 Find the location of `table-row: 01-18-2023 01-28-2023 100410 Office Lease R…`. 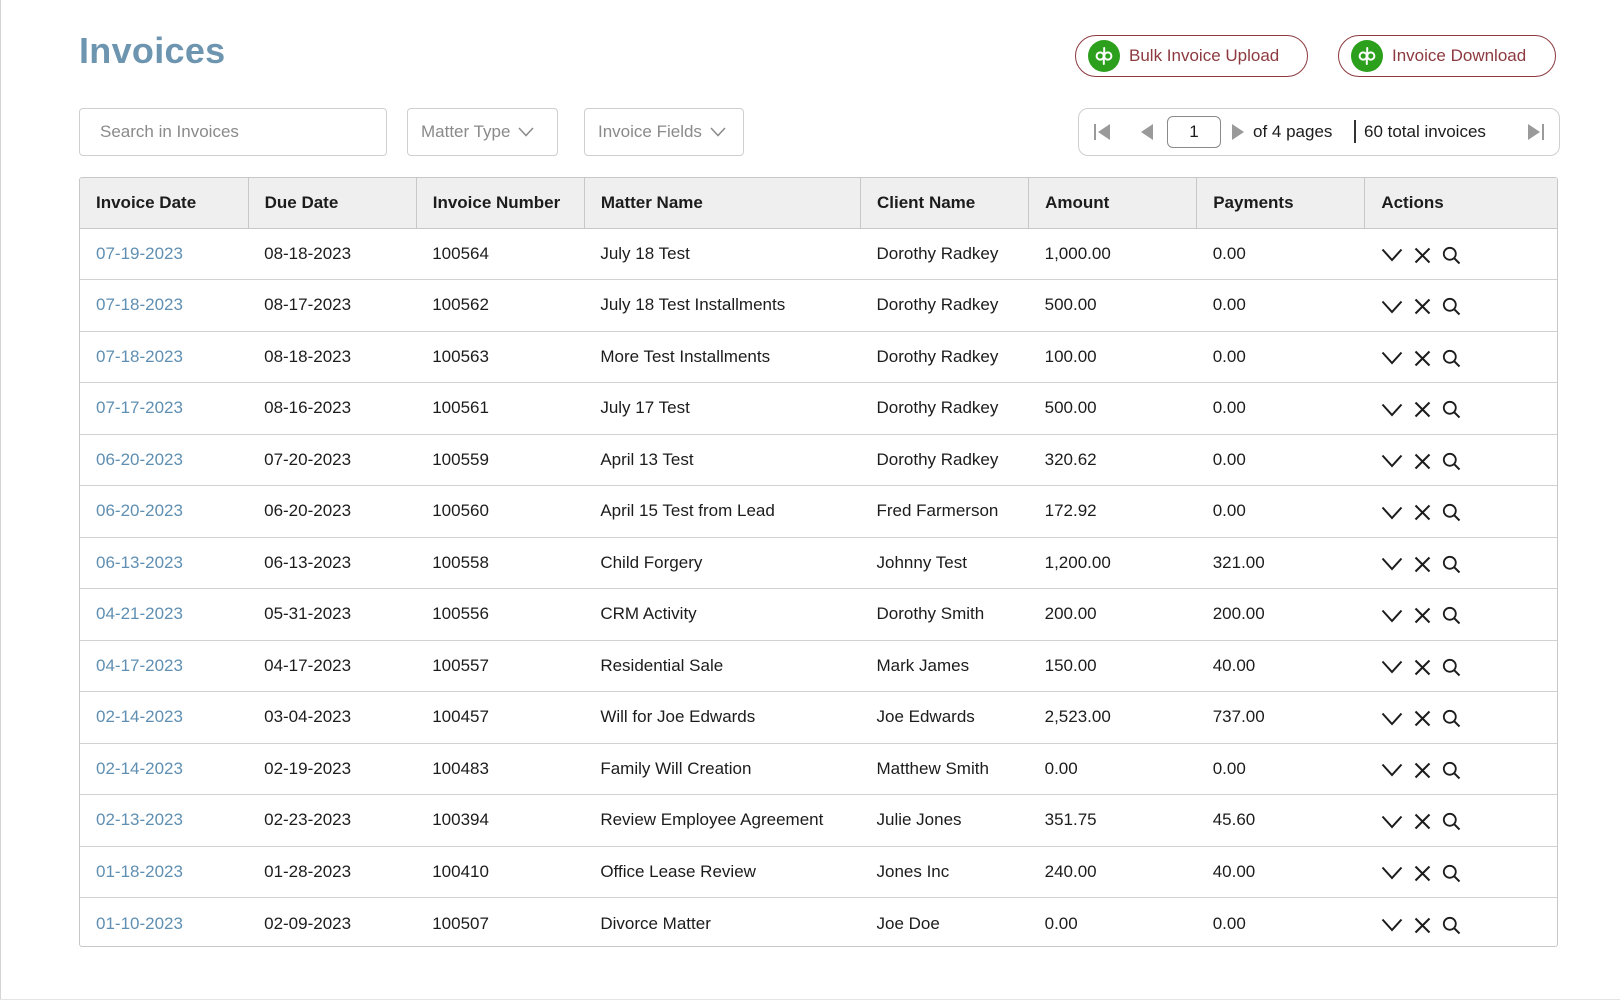

table-row: 01-18-2023 01-28-2023 100410 Office Lease R… is located at coordinates (818, 872).